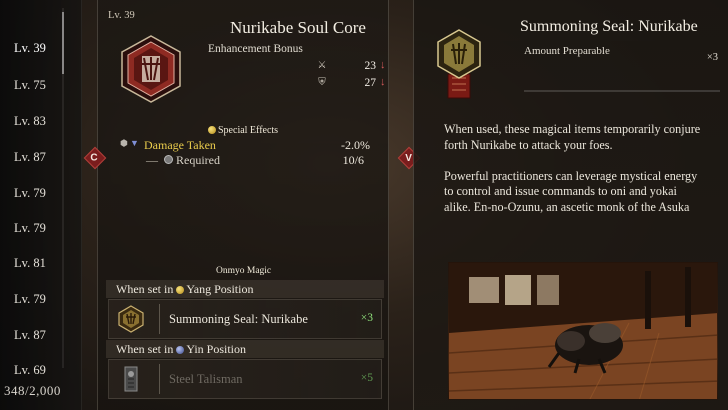  Describe the element at coordinates (220, 289) in the screenshot. I see `position-name: Yang Position` at that location.